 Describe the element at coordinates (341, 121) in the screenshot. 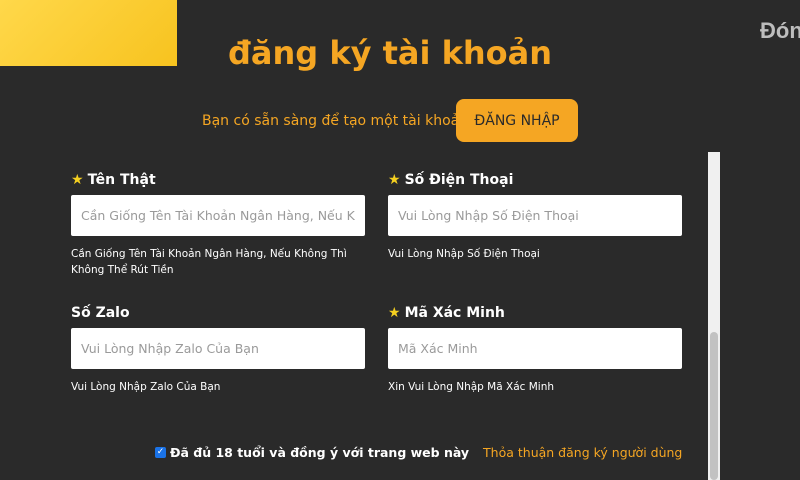

I see `login-prompt-text: Bạn có sẵn sàng để tạo một tài khoản ?` at that location.